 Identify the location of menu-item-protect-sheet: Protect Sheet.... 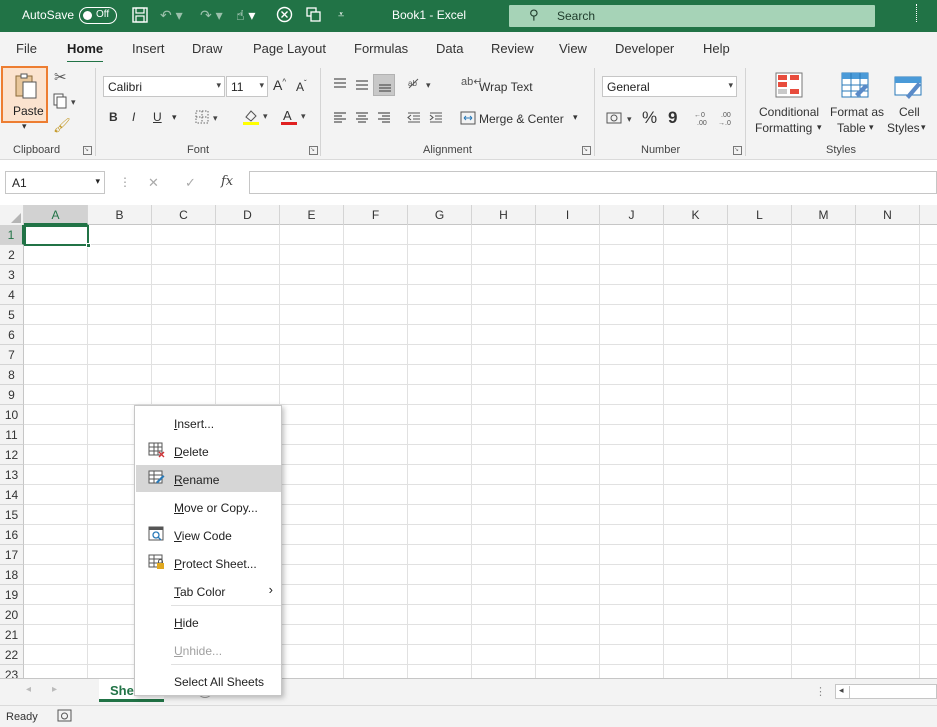
(208, 562).